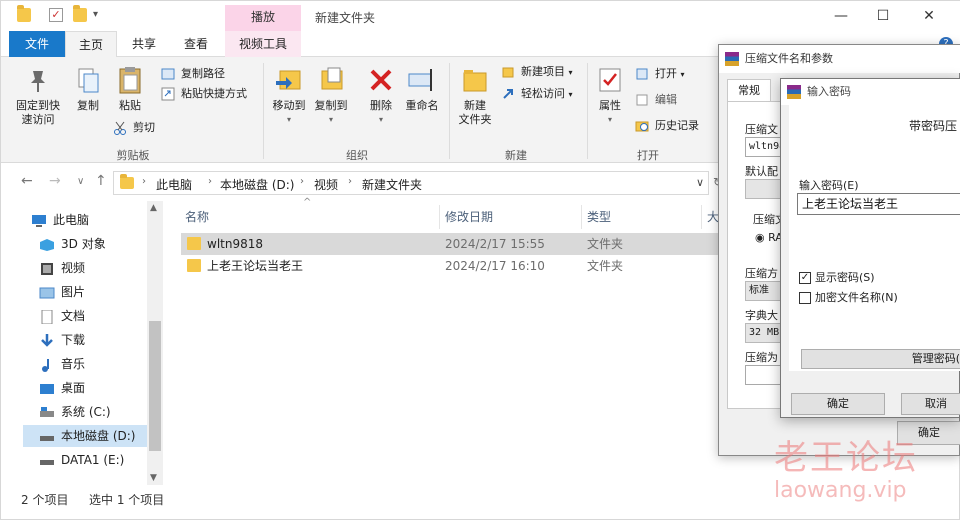  What do you see at coordinates (878, 204) in the screenshot?
I see `password-input: 上老王论坛当老王` at bounding box center [878, 204].